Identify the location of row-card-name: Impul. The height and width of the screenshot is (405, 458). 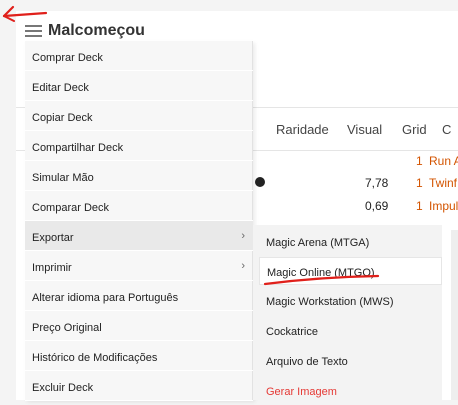
(443, 206).